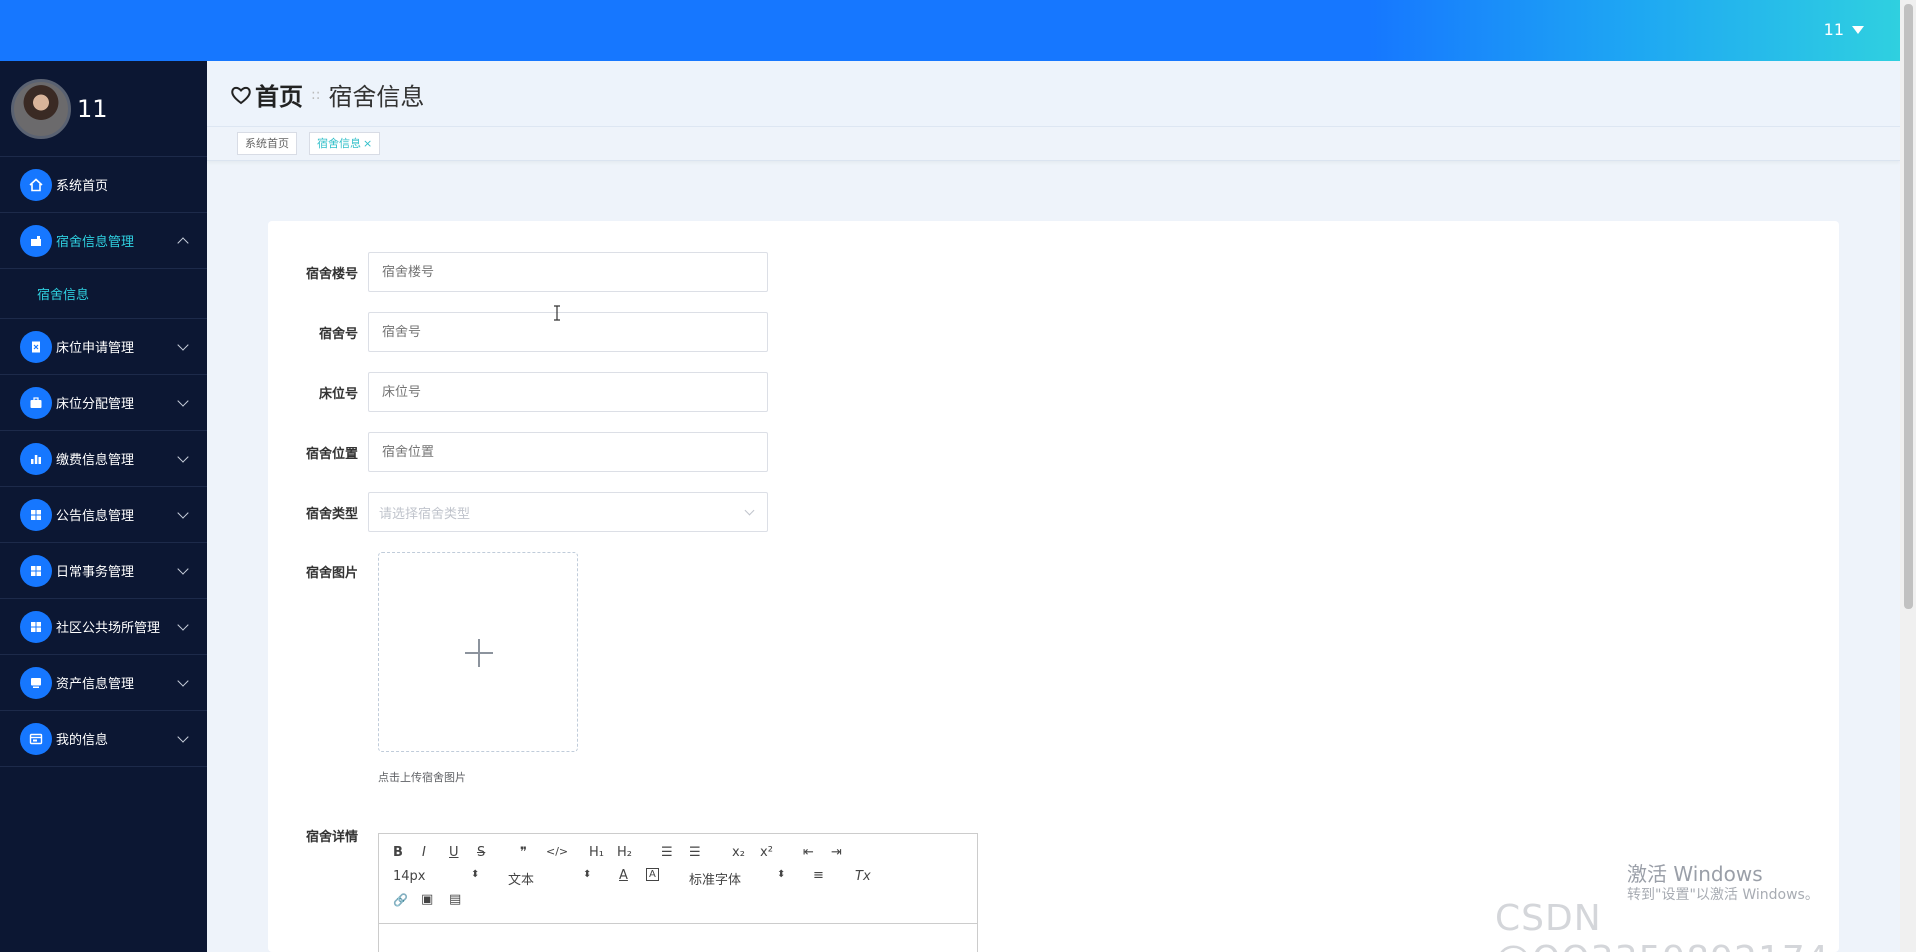 The width and height of the screenshot is (1916, 952). Describe the element at coordinates (103, 683) in the screenshot. I see `sidebar-item-assets: 资产信息管理` at that location.